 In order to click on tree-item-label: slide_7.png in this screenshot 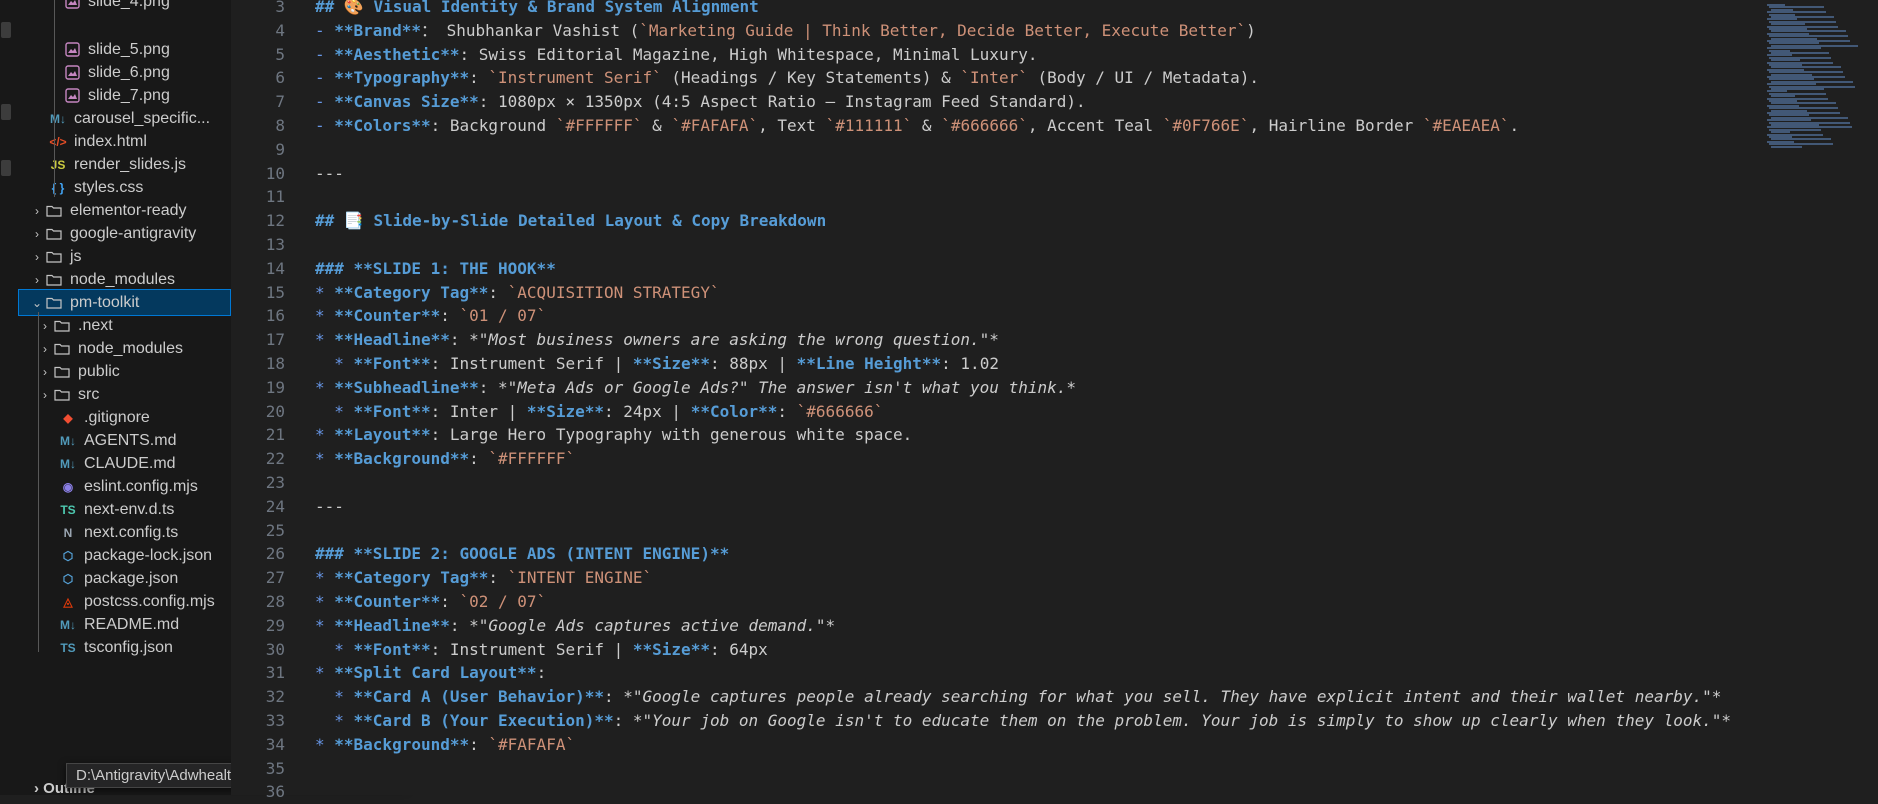, I will do `click(129, 95)`.